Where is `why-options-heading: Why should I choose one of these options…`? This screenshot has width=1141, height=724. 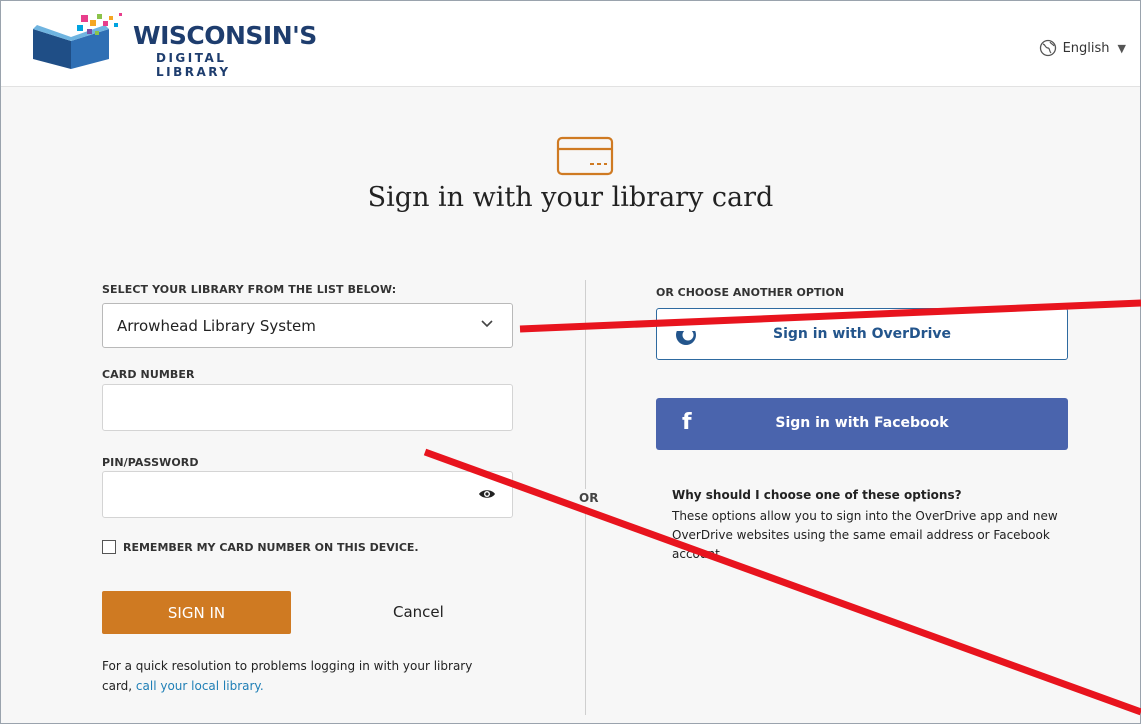 why-options-heading: Why should I choose one of these options… is located at coordinates (817, 495).